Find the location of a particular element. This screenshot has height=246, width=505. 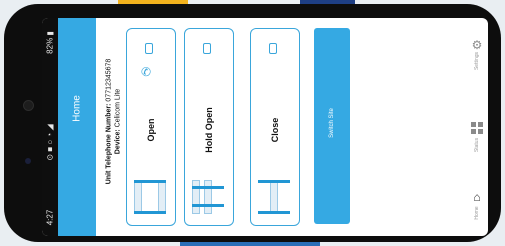

switch-site-button: Switch Site is located at coordinates (332, 126).